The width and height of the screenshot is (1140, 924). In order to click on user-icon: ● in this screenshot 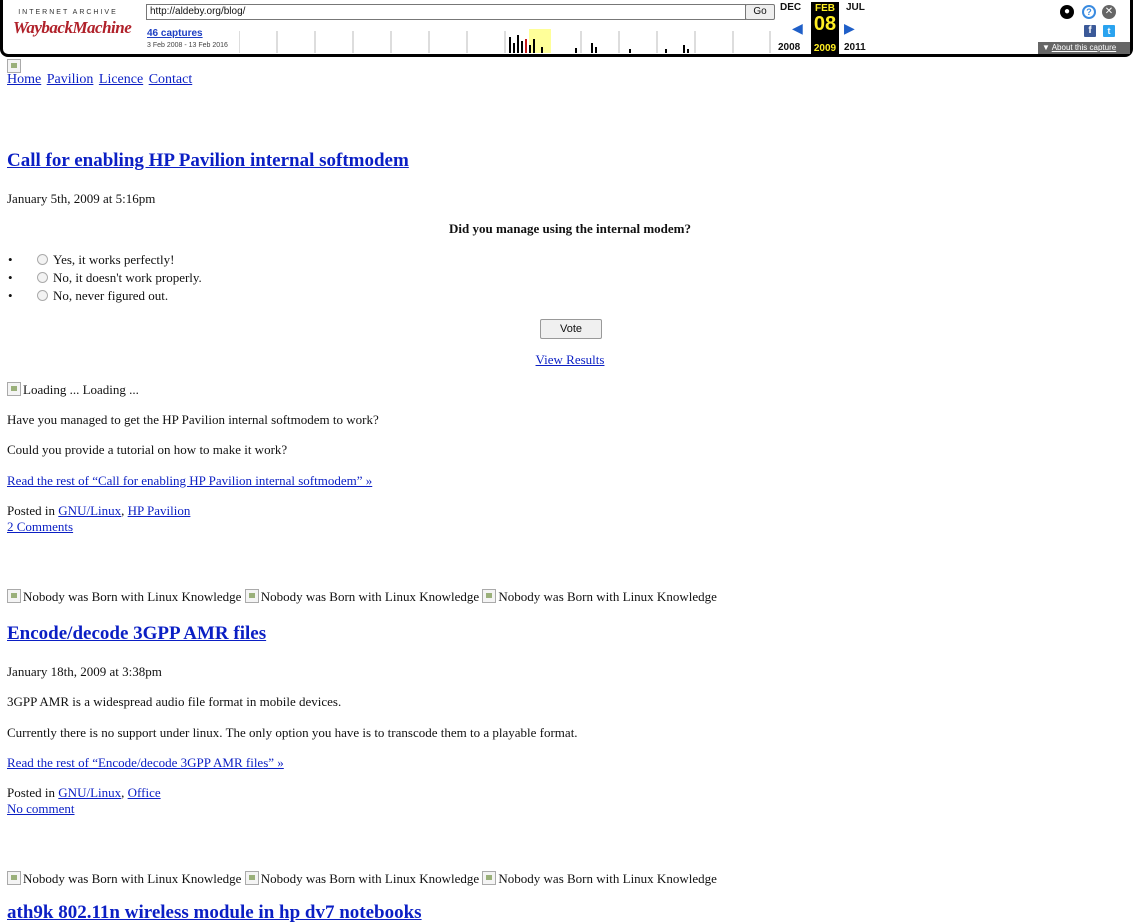, I will do `click(1067, 12)`.